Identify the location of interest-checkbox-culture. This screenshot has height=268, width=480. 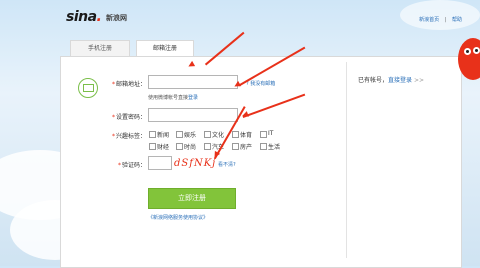
(207, 134).